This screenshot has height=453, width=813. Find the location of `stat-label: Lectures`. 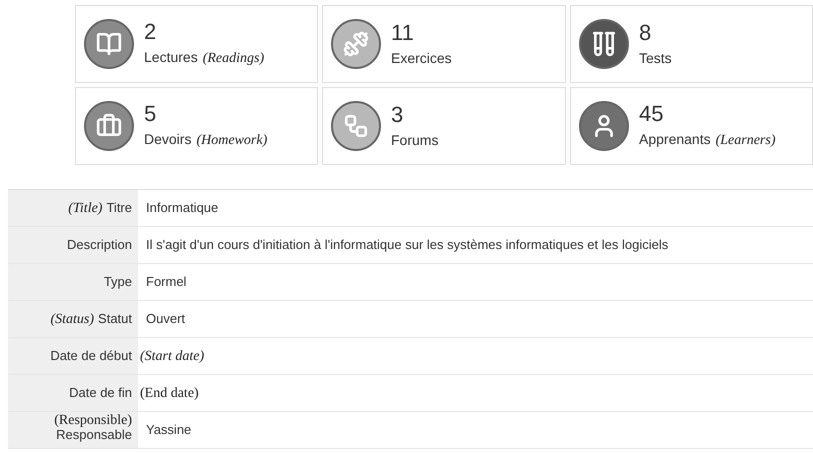

stat-label: Lectures is located at coordinates (171, 57).